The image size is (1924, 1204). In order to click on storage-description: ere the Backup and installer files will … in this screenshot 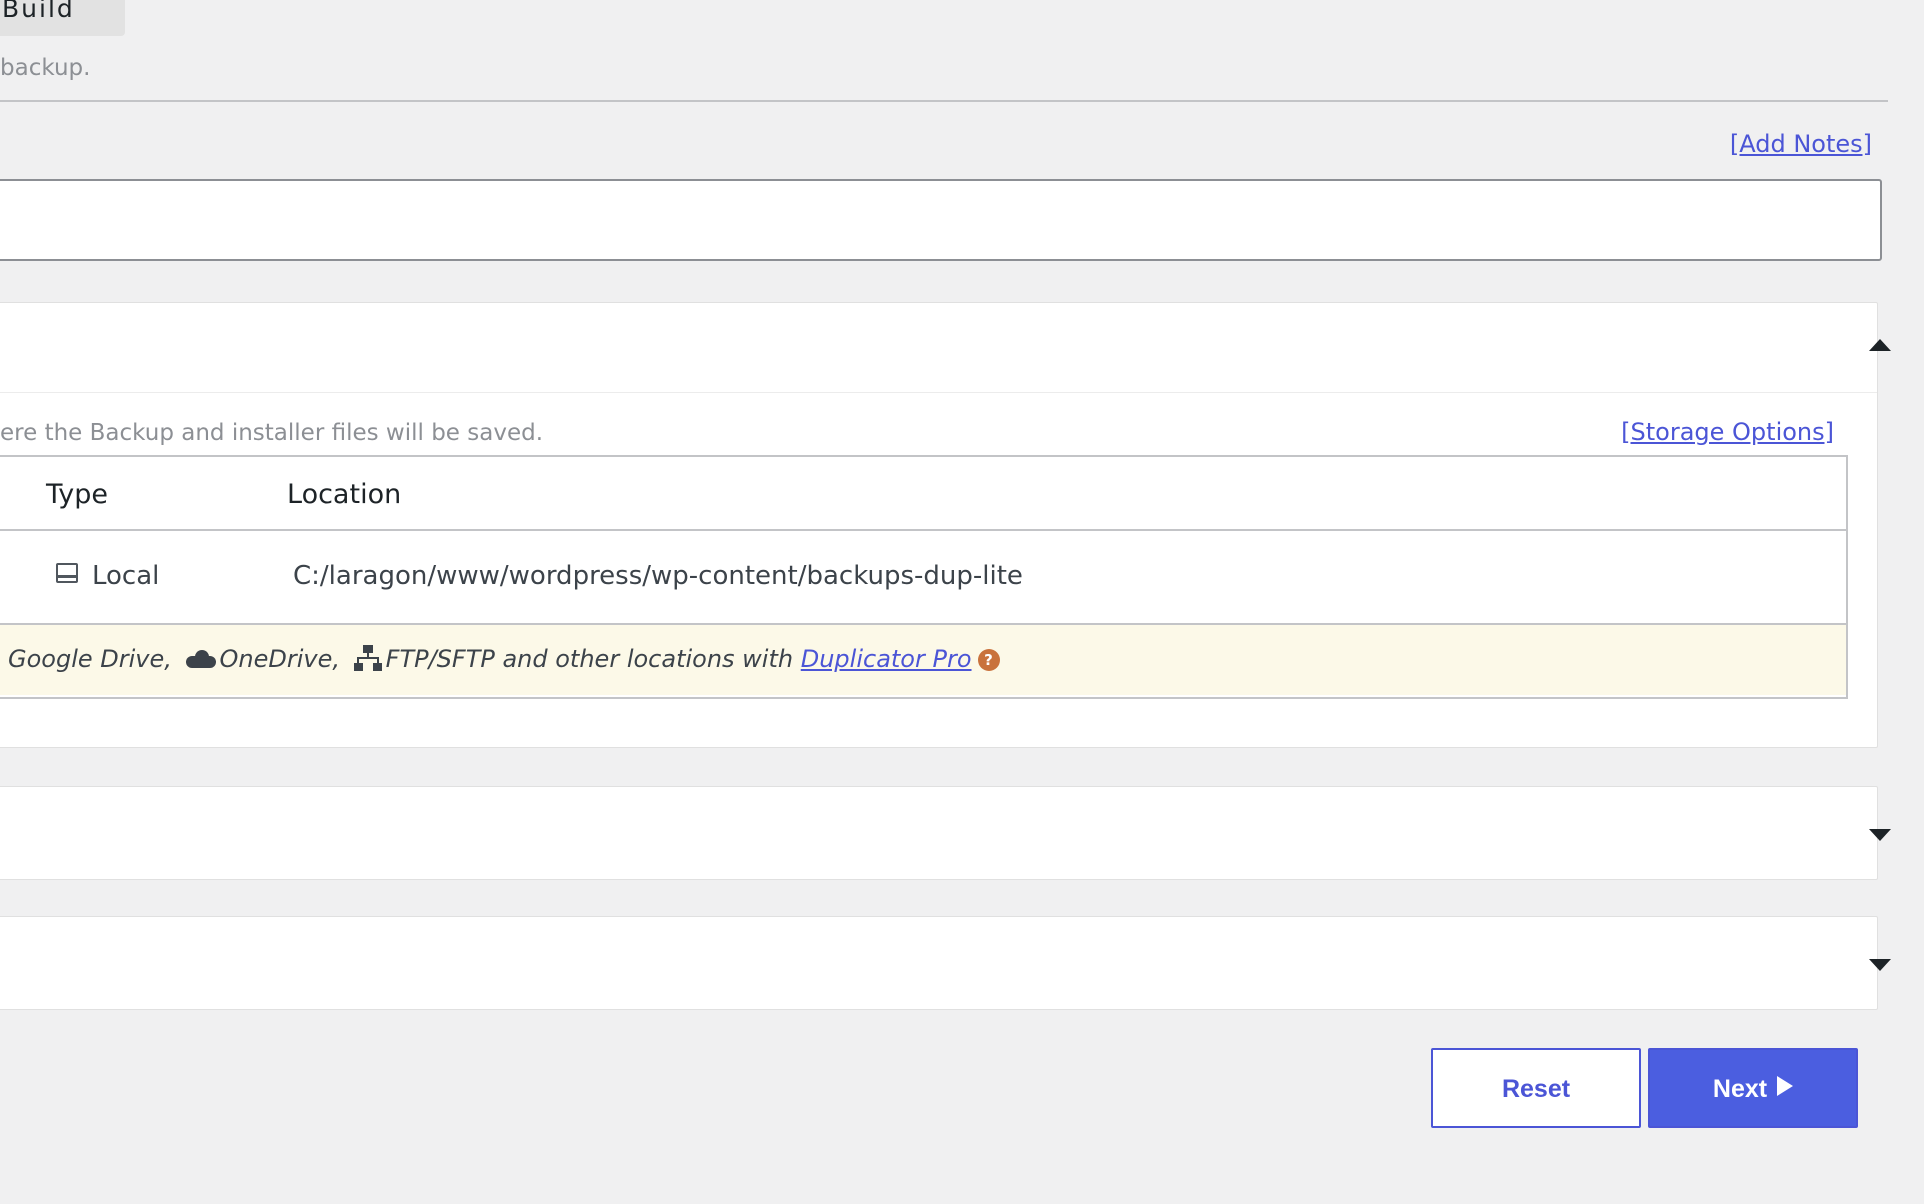, I will do `click(272, 433)`.